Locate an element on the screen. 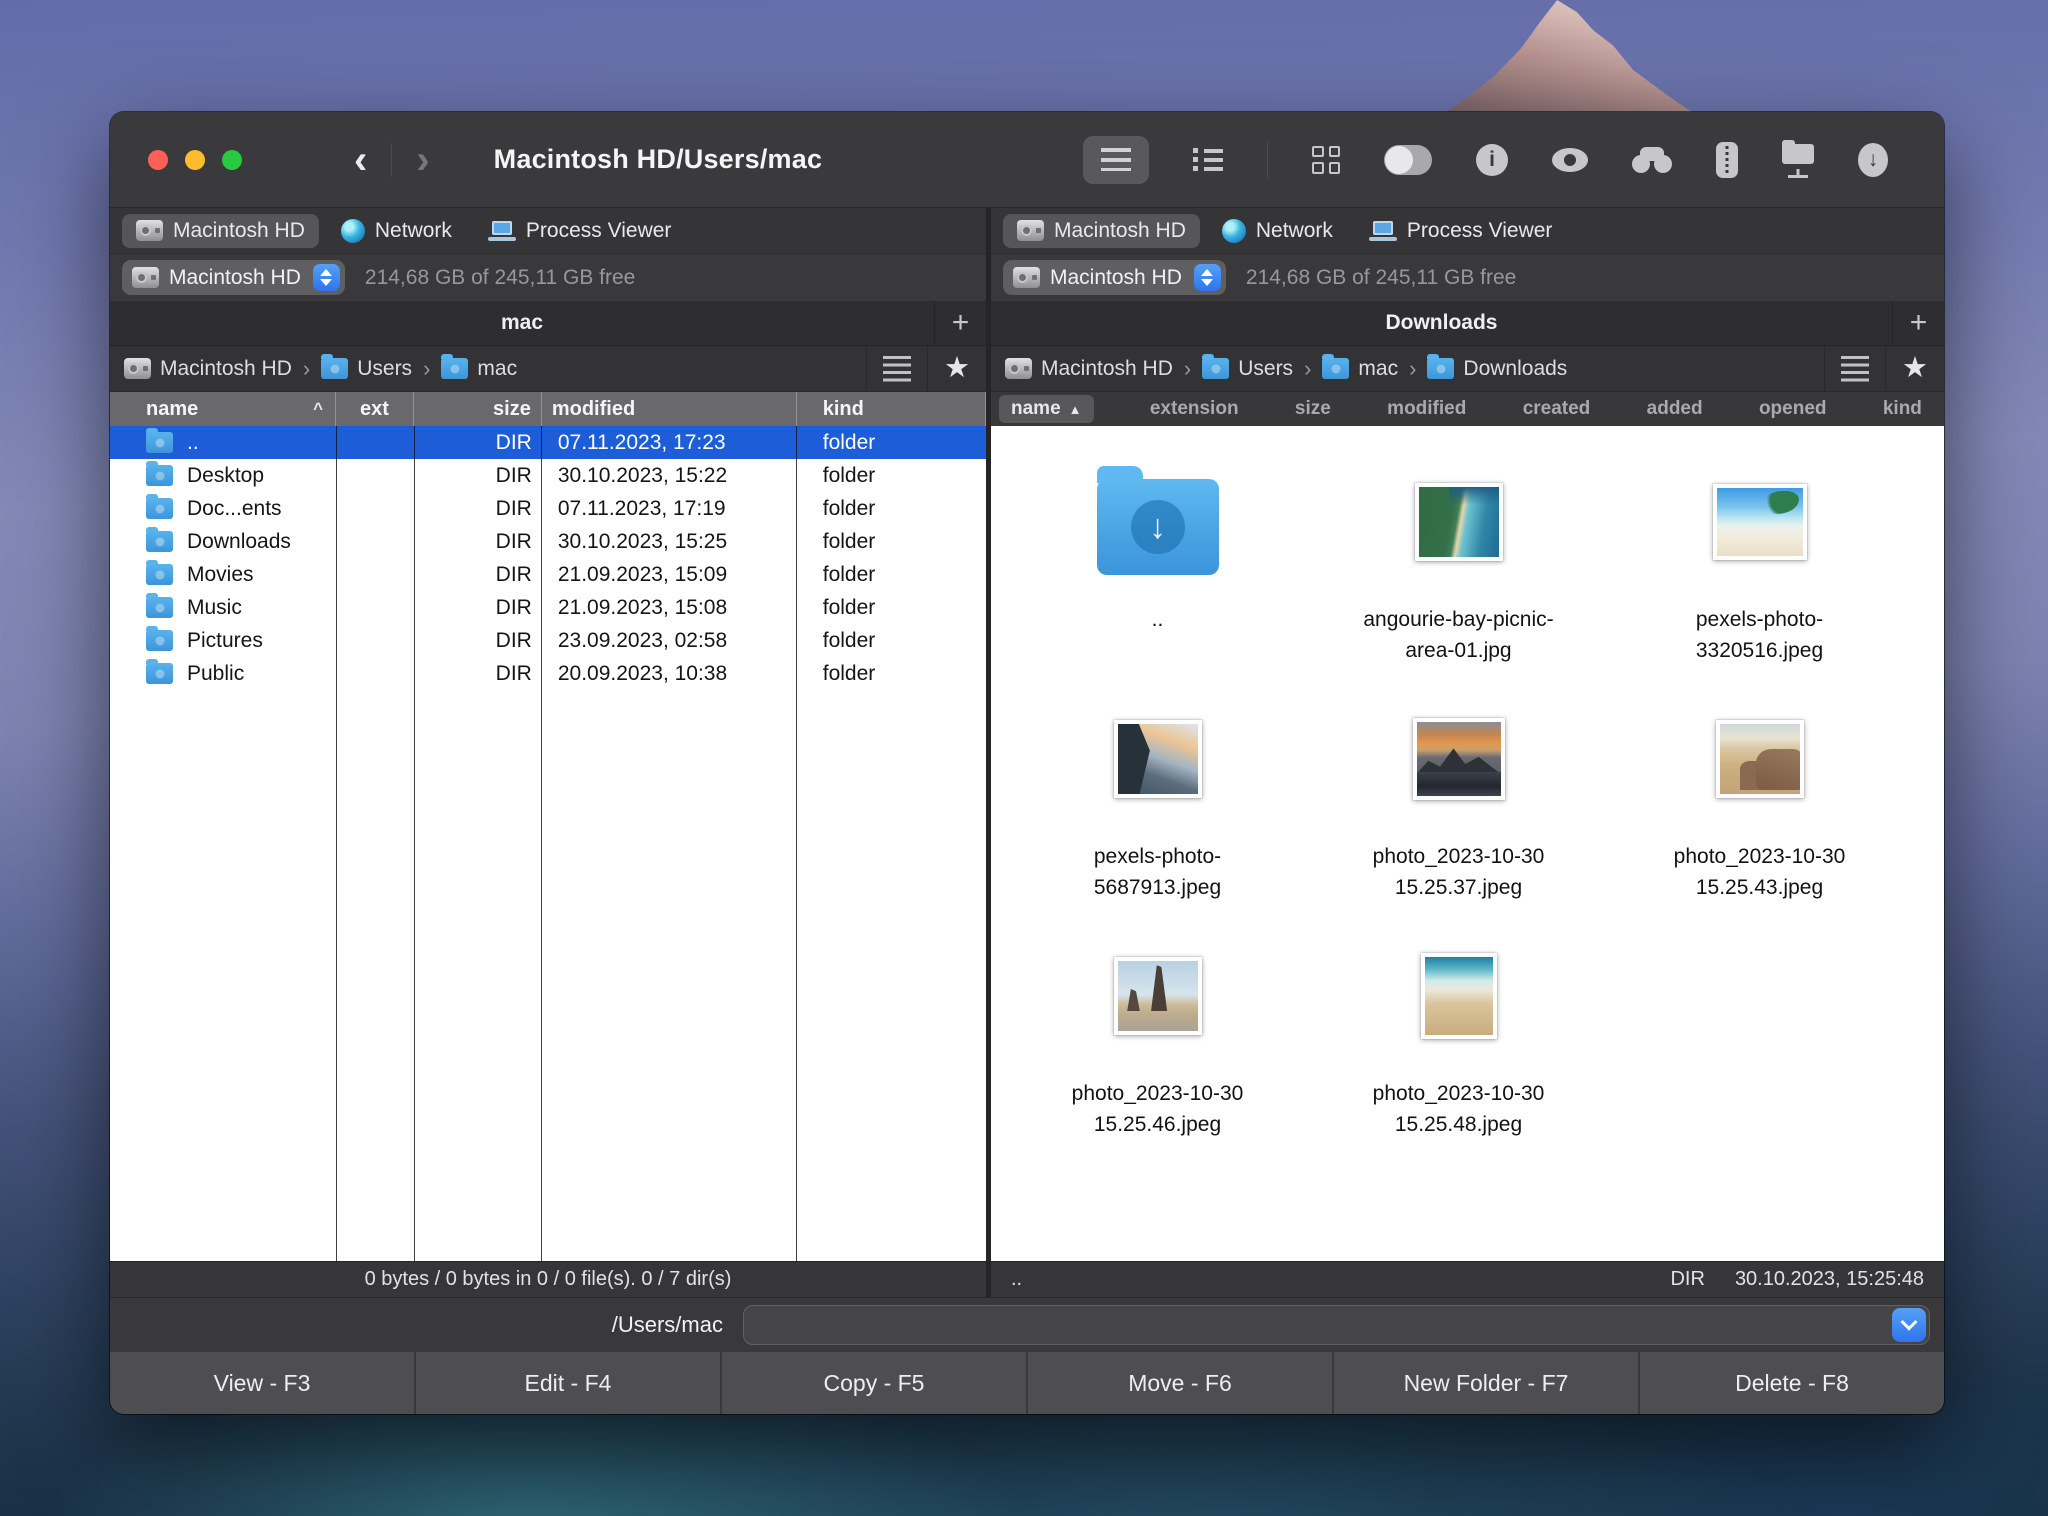  left-breadcrumb: Macintosh HD › Users › mac ★ is located at coordinates (548, 368).